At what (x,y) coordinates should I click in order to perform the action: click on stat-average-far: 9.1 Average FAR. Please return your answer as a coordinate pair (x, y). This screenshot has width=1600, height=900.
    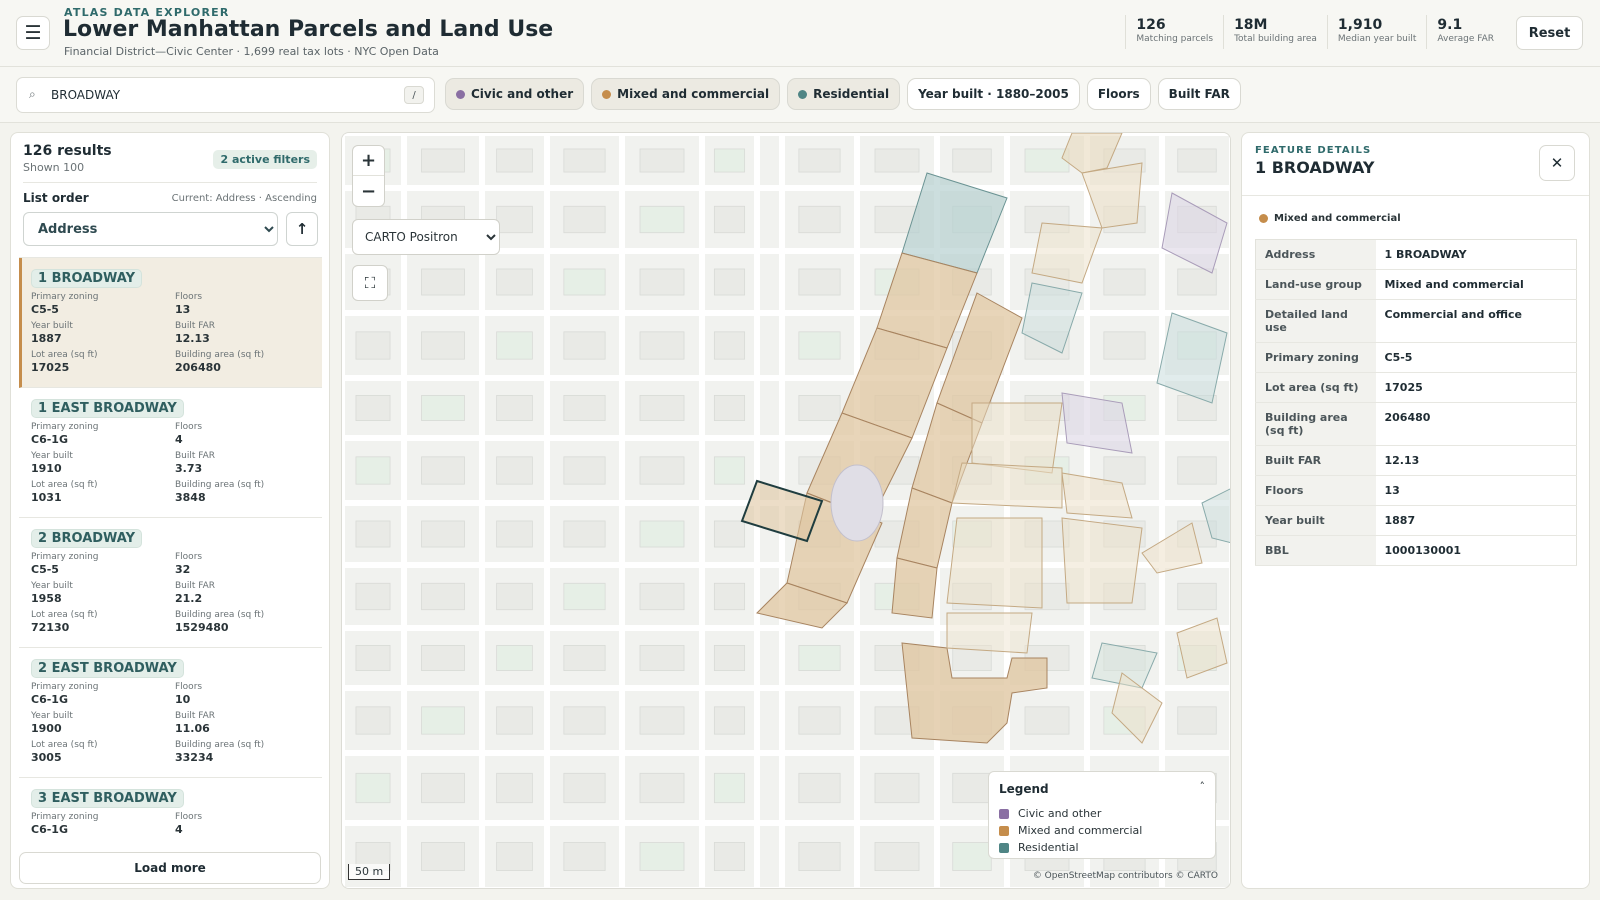
    Looking at the image, I should click on (1465, 32).